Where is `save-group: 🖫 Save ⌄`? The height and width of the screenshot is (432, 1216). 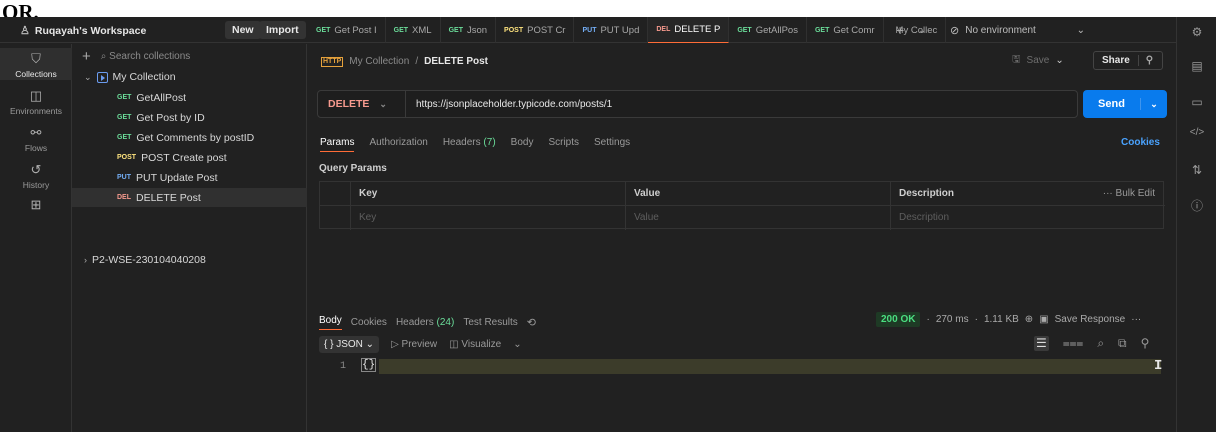 save-group: 🖫 Save ⌄ is located at coordinates (1038, 60).